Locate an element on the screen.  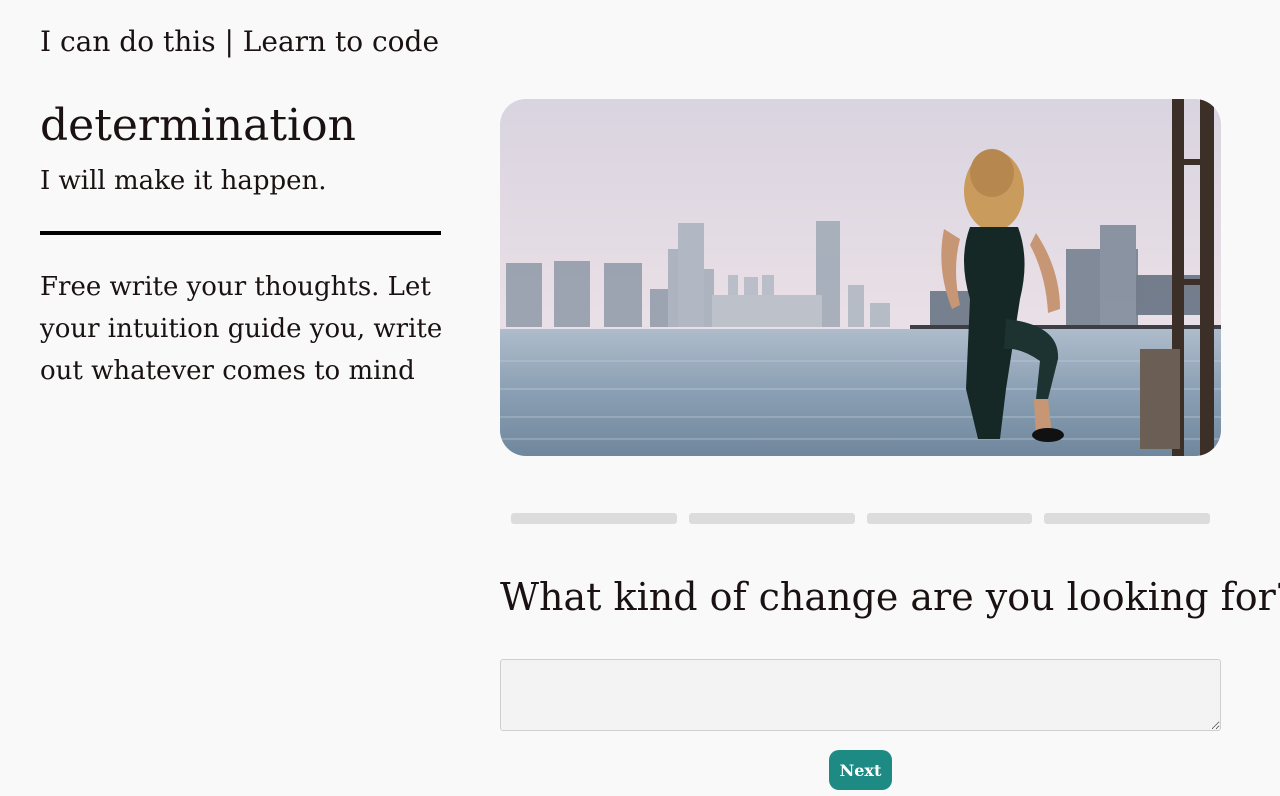
answer-textarea is located at coordinates (860, 695).